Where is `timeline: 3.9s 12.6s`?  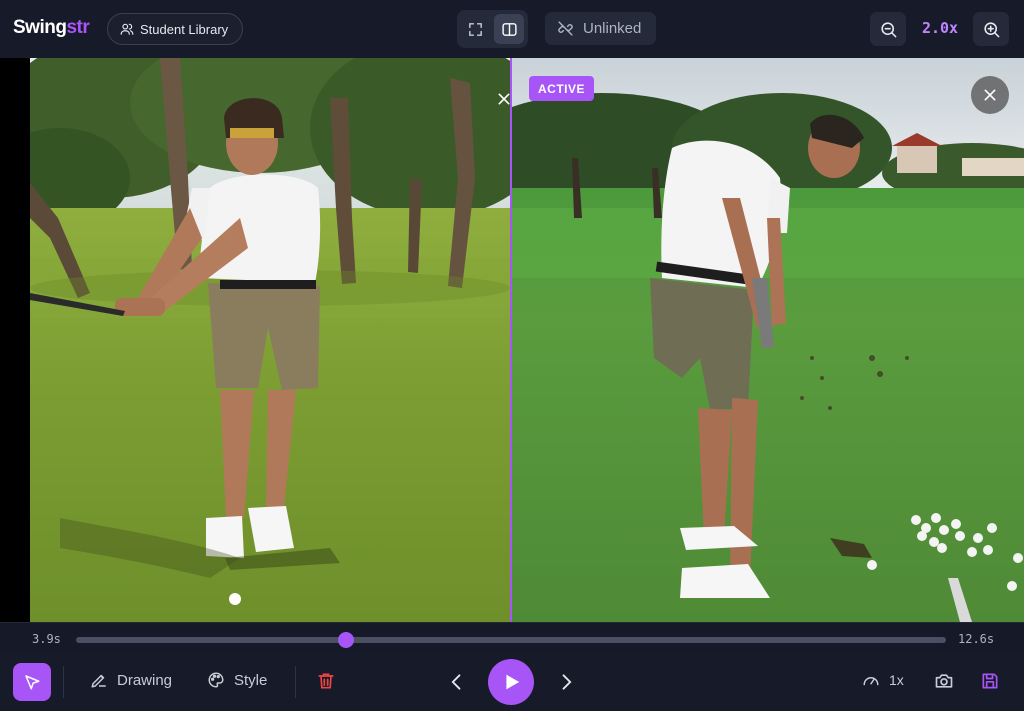
timeline: 3.9s 12.6s is located at coordinates (512, 638).